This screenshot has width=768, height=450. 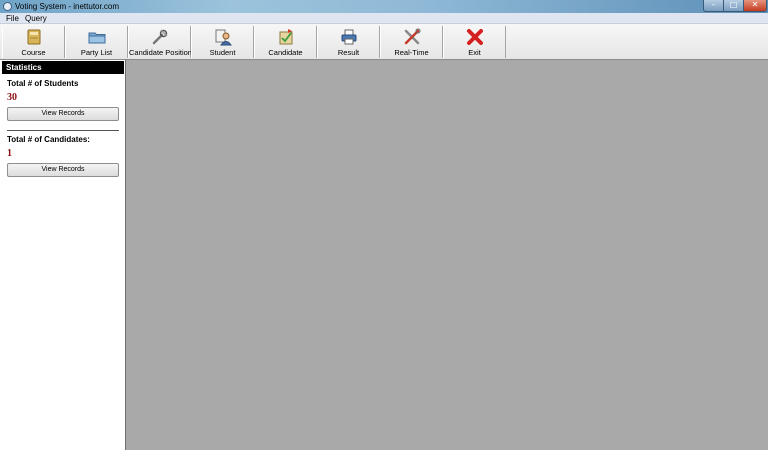 I want to click on party-list-button: Party List, so click(x=96, y=42).